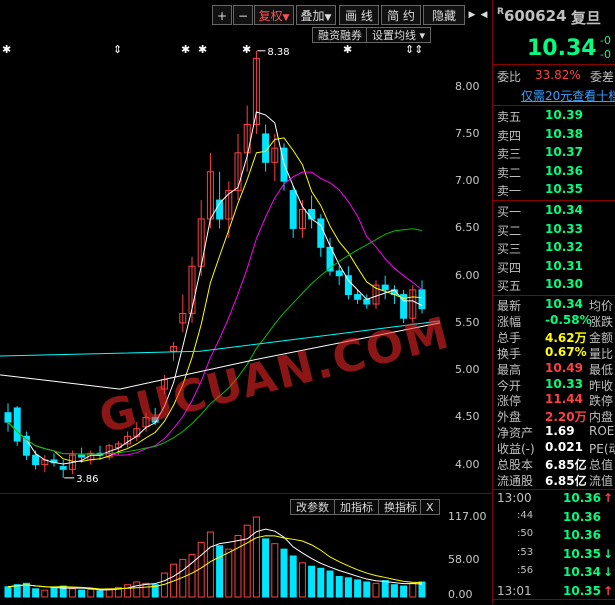 The image size is (615, 605). Describe the element at coordinates (509, 135) in the screenshot. I see `sell-level-row-label: 卖四` at that location.